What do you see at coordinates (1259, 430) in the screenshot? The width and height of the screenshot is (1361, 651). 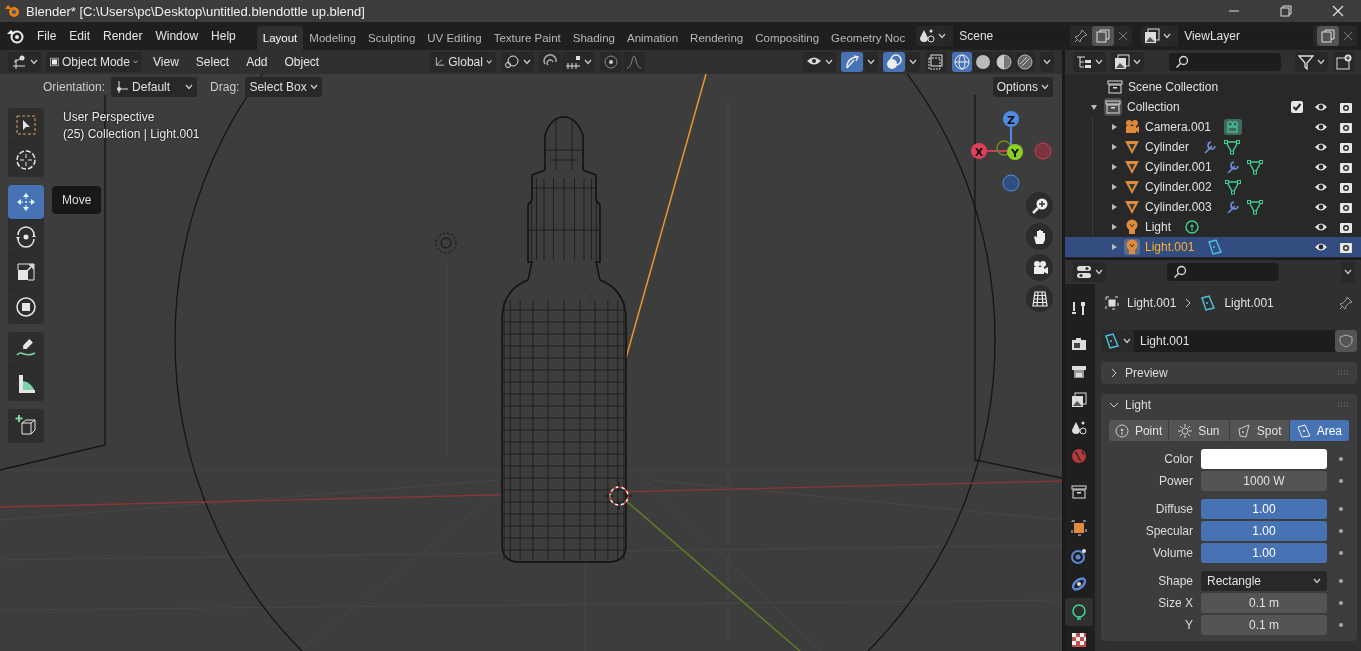 I see `light-type-button: Spot` at bounding box center [1259, 430].